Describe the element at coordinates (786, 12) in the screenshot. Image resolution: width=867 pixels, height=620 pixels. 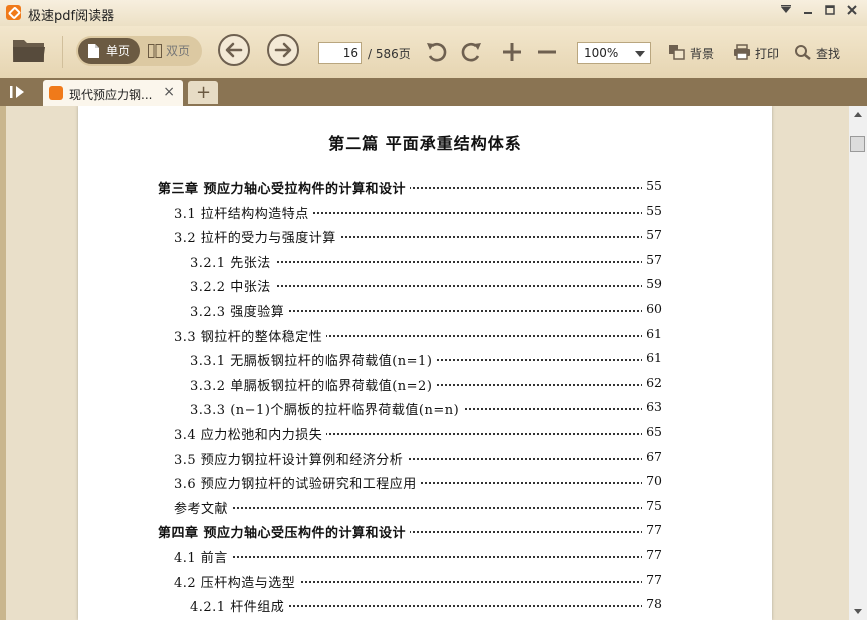
I see `menu-icon` at that location.